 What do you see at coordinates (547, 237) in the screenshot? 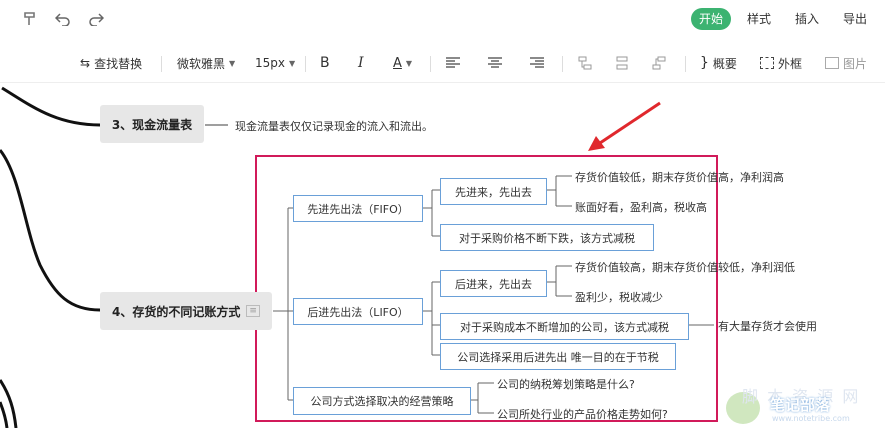
I see `node-fifo-sub2: 对于采购价格不断下跌，该方式减税` at bounding box center [547, 237].